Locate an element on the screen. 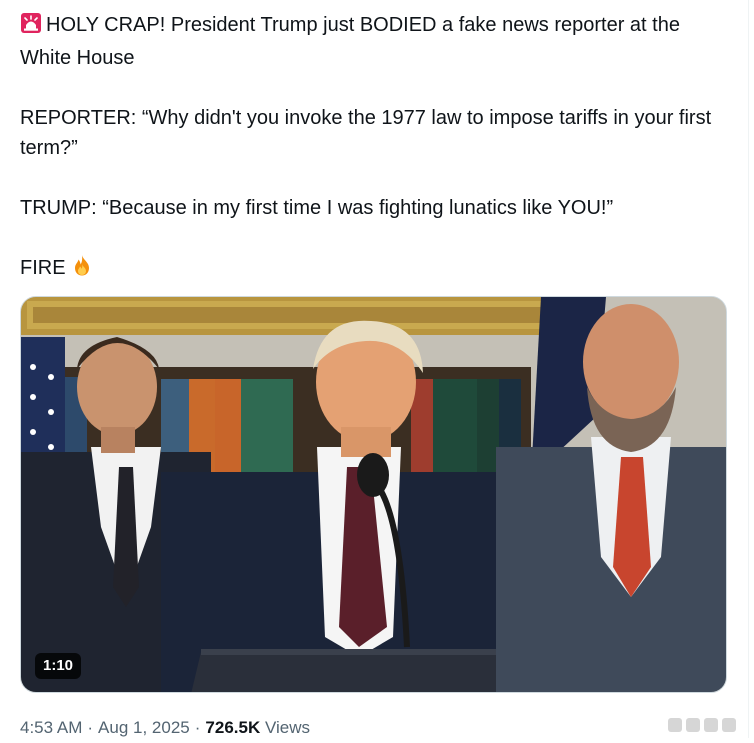 The width and height of the screenshot is (754, 743). video-duration-badge: 1:10 is located at coordinates (58, 666).